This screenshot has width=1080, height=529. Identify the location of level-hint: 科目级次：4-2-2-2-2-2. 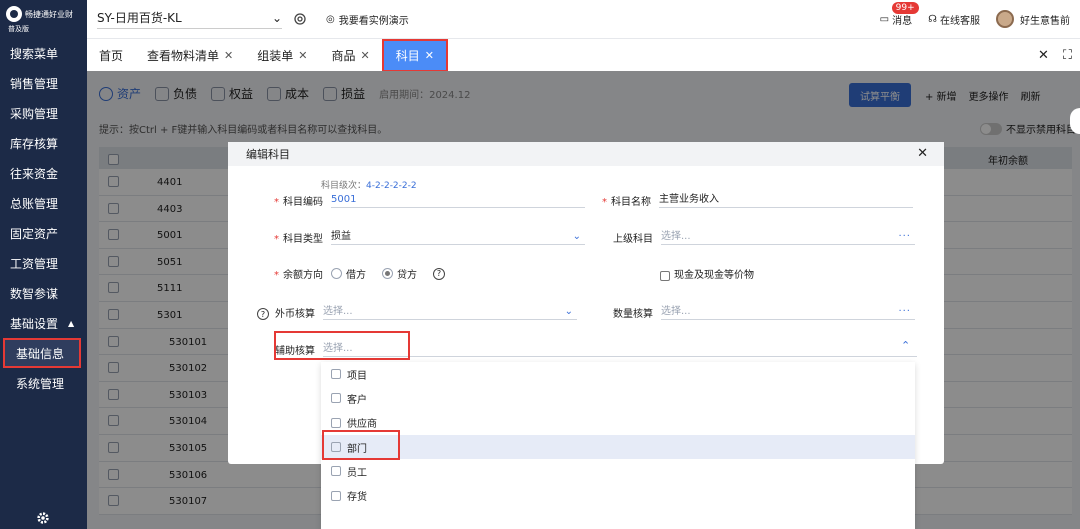
(369, 186).